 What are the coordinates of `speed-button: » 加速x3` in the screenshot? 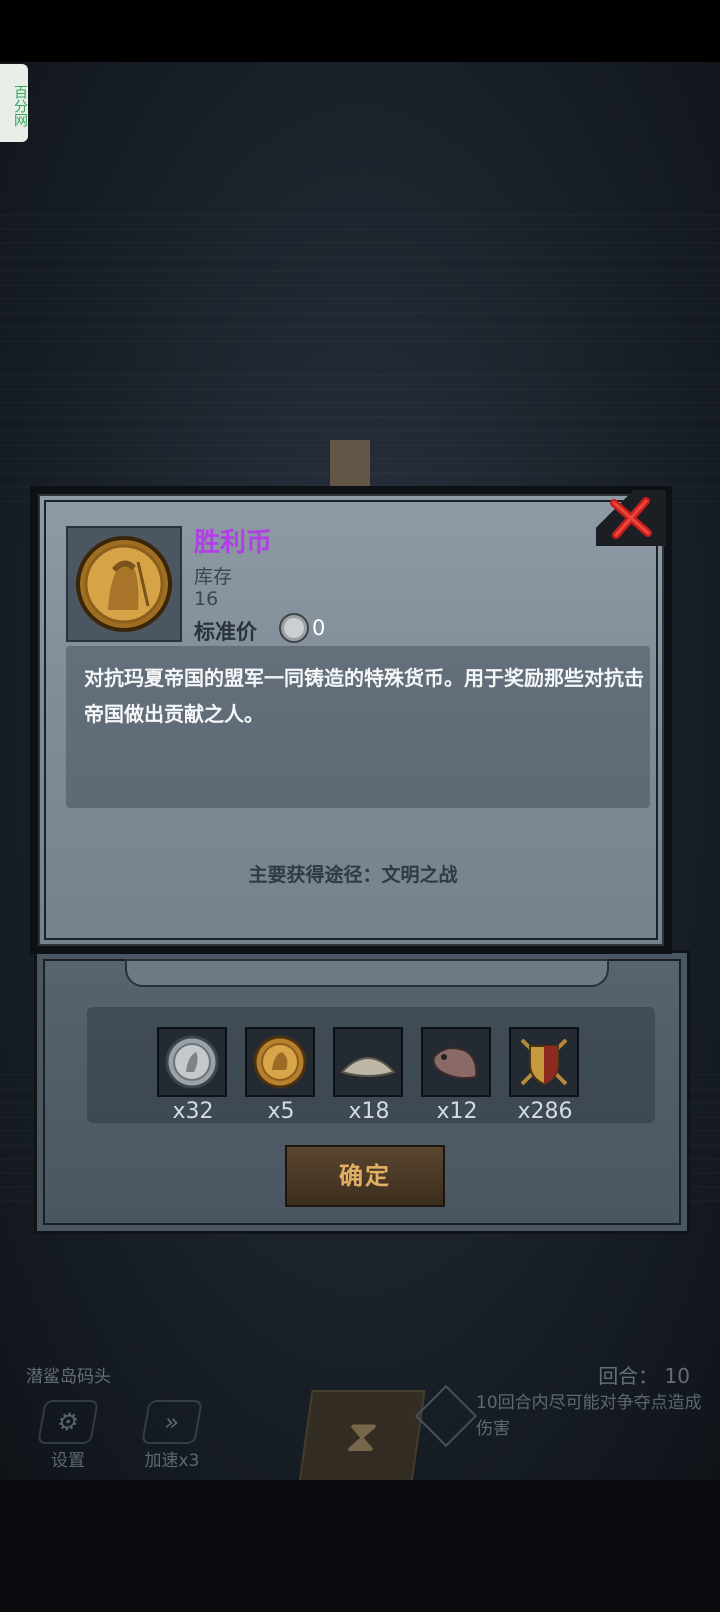 It's located at (172, 1440).